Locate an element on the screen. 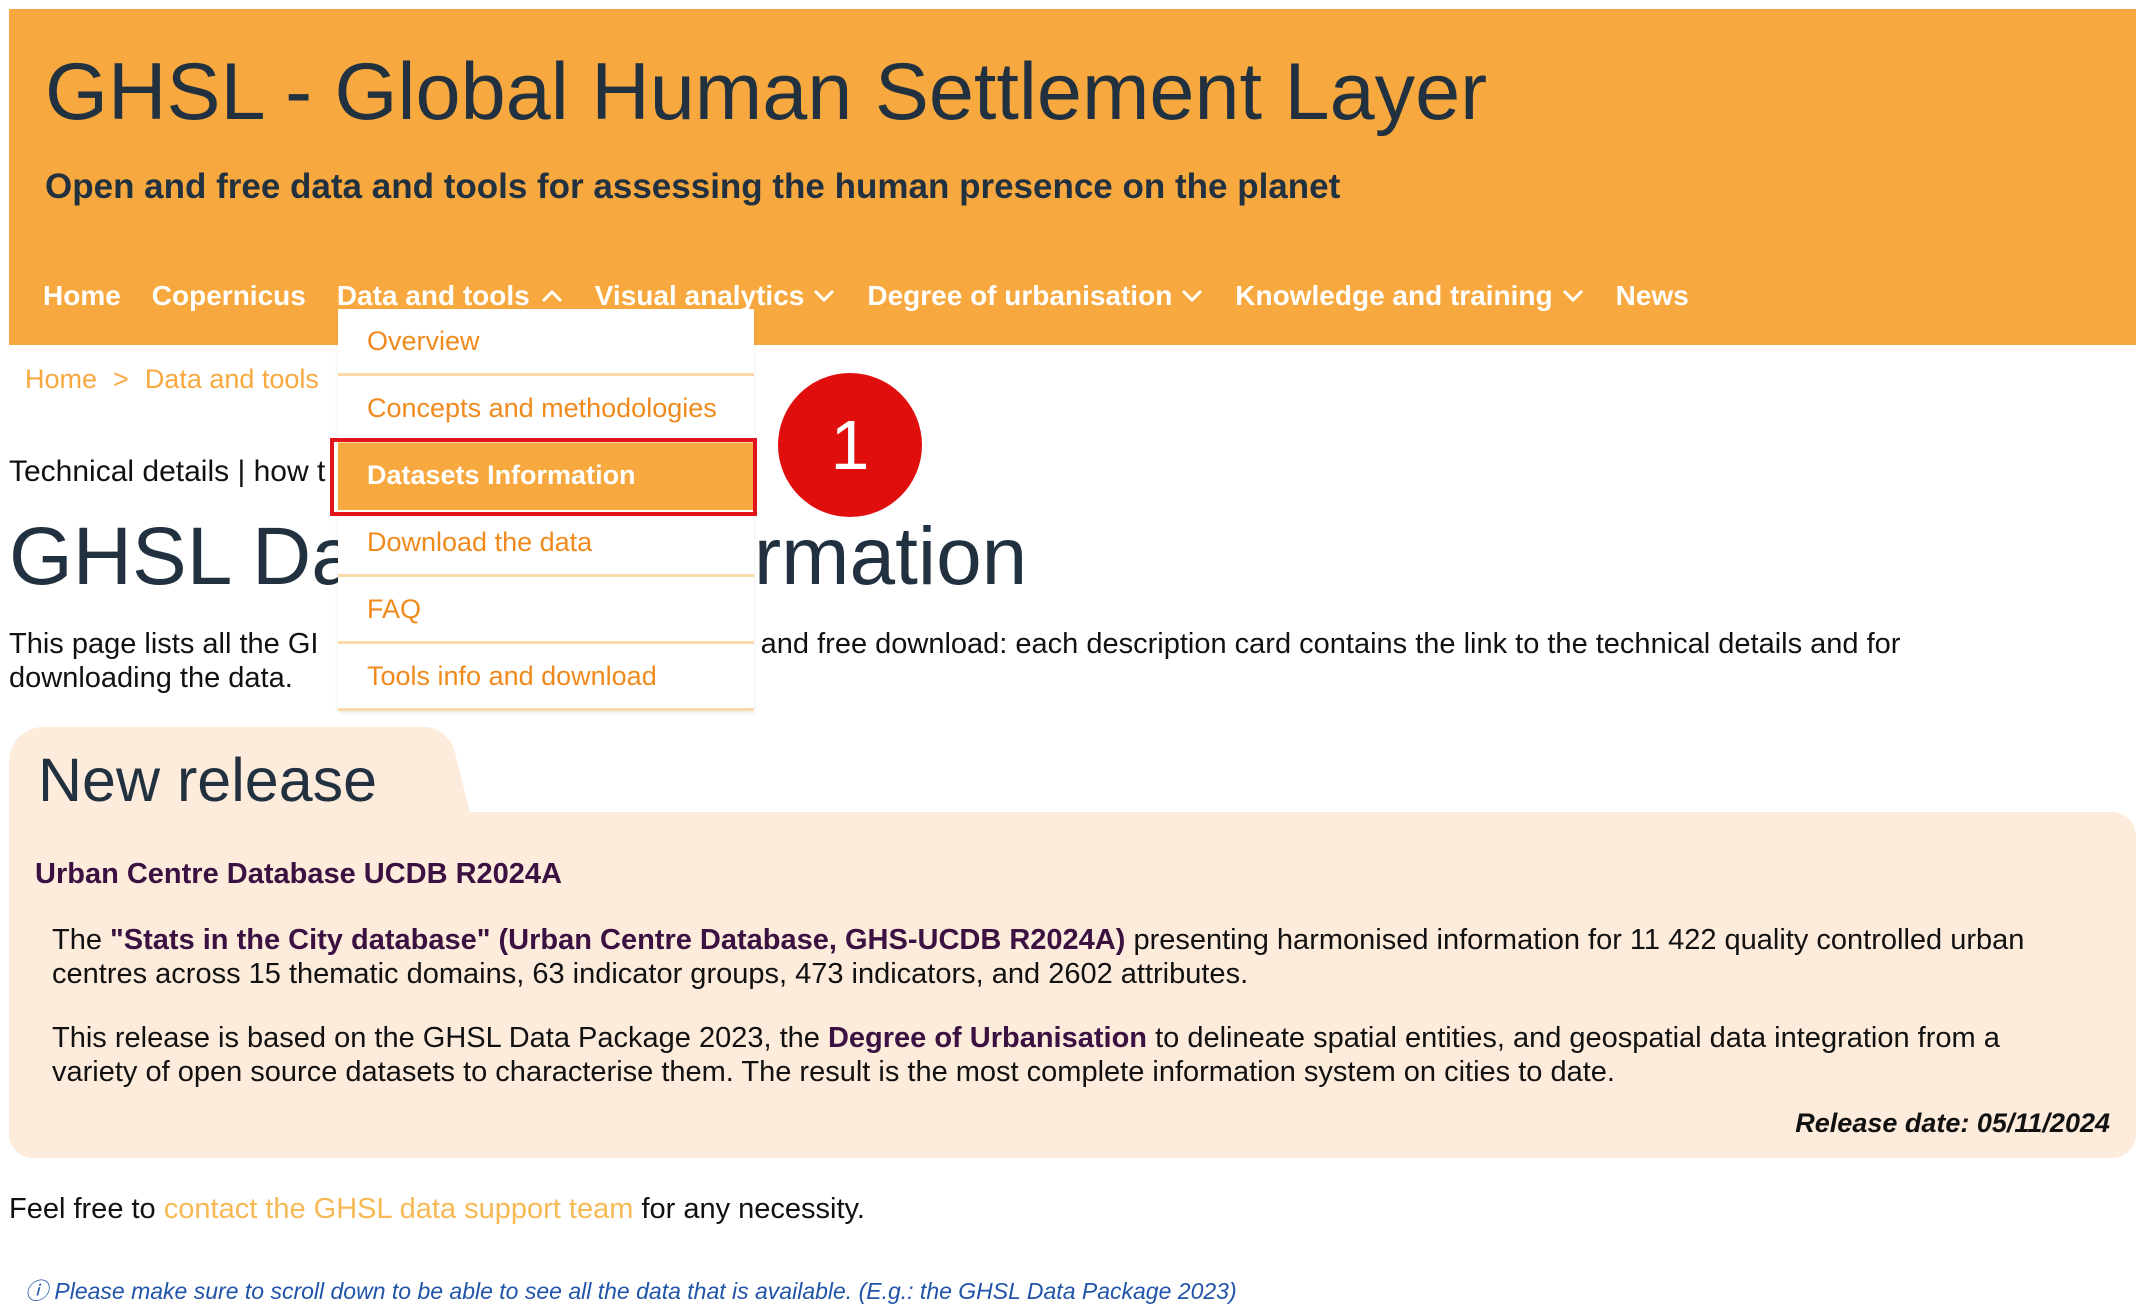  nav-visual-analytics: Visual analytics is located at coordinates (716, 296).